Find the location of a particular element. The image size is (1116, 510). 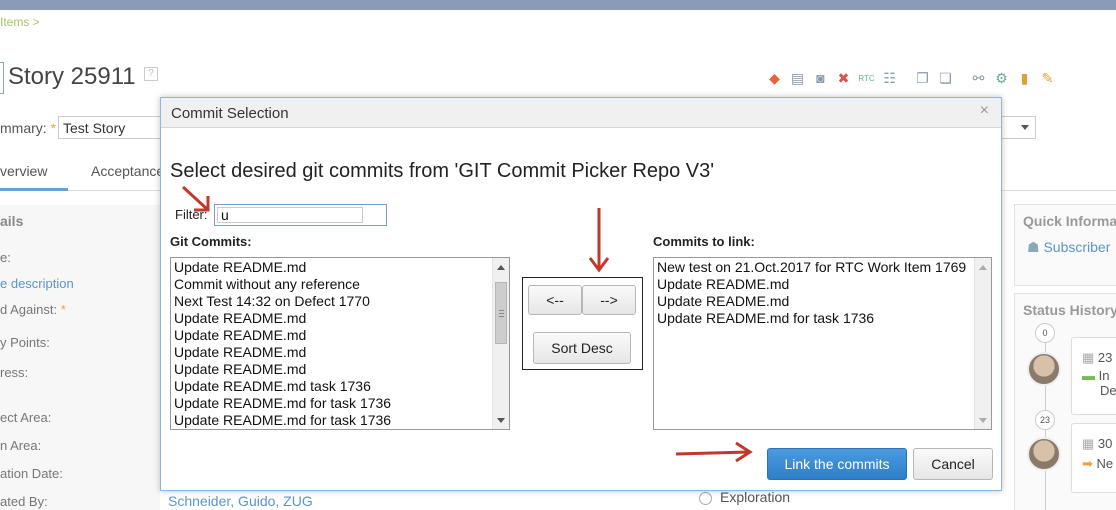

subscribers-link: ☗ Subscriber is located at coordinates (1065, 242).